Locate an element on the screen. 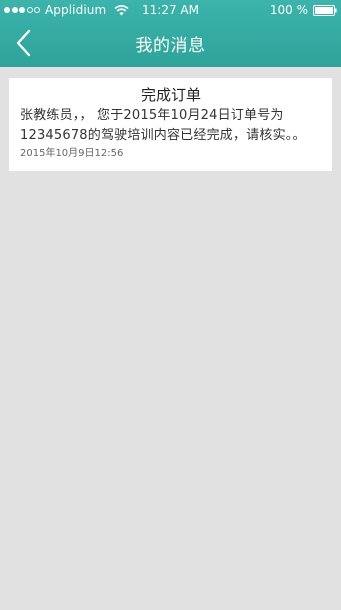  navigation-bar: 我的消息 is located at coordinates (170, 43).